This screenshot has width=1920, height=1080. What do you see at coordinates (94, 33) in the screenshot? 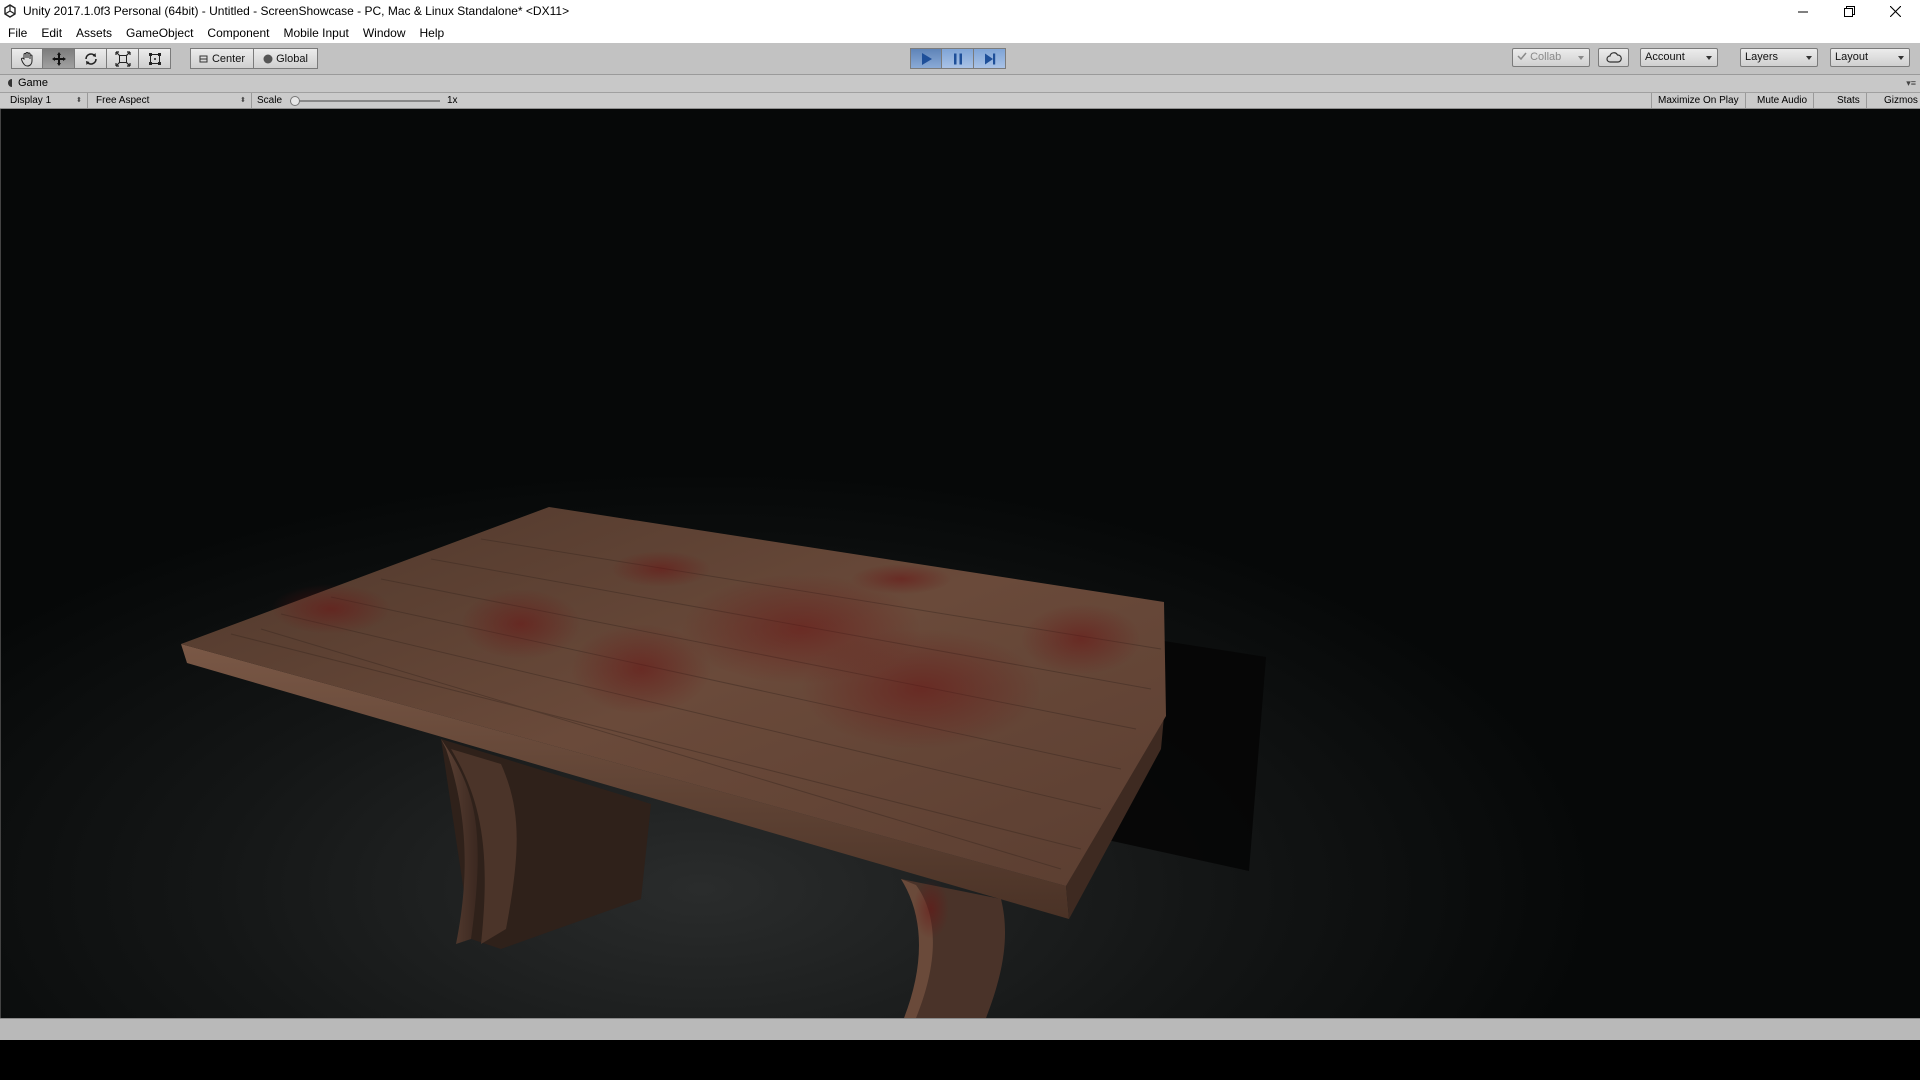
I see `menu-assets: Assets` at bounding box center [94, 33].